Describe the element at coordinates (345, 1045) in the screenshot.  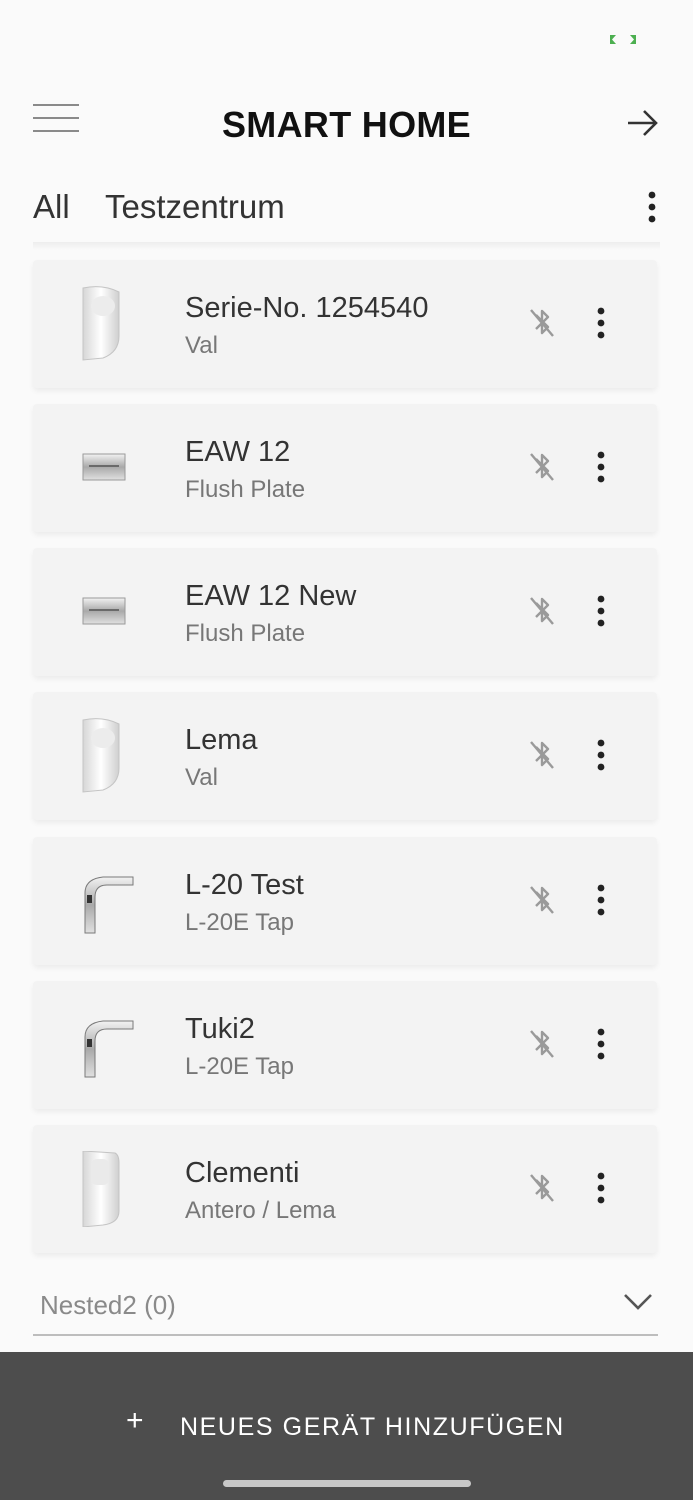
I see `device-card: Tuki2 L-20E Tap` at that location.